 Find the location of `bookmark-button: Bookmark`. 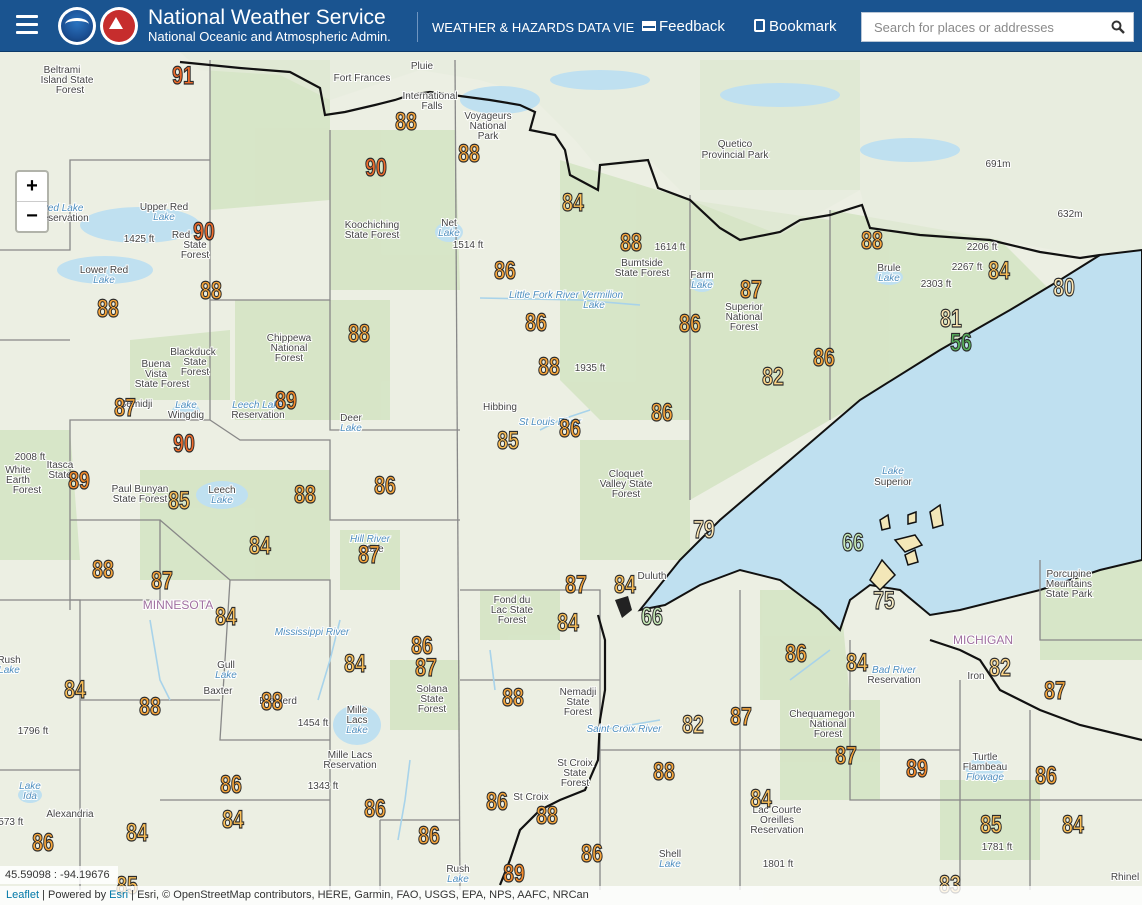

bookmark-button: Bookmark is located at coordinates (795, 26).